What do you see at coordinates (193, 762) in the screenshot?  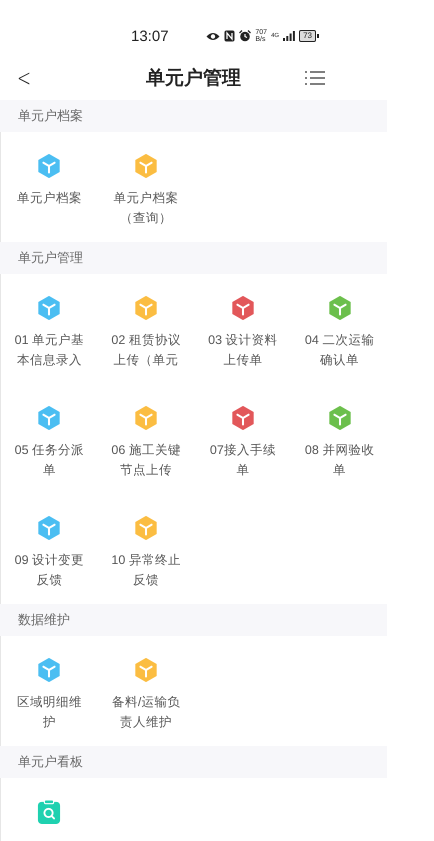 I see `section-header: 单元户看板` at bounding box center [193, 762].